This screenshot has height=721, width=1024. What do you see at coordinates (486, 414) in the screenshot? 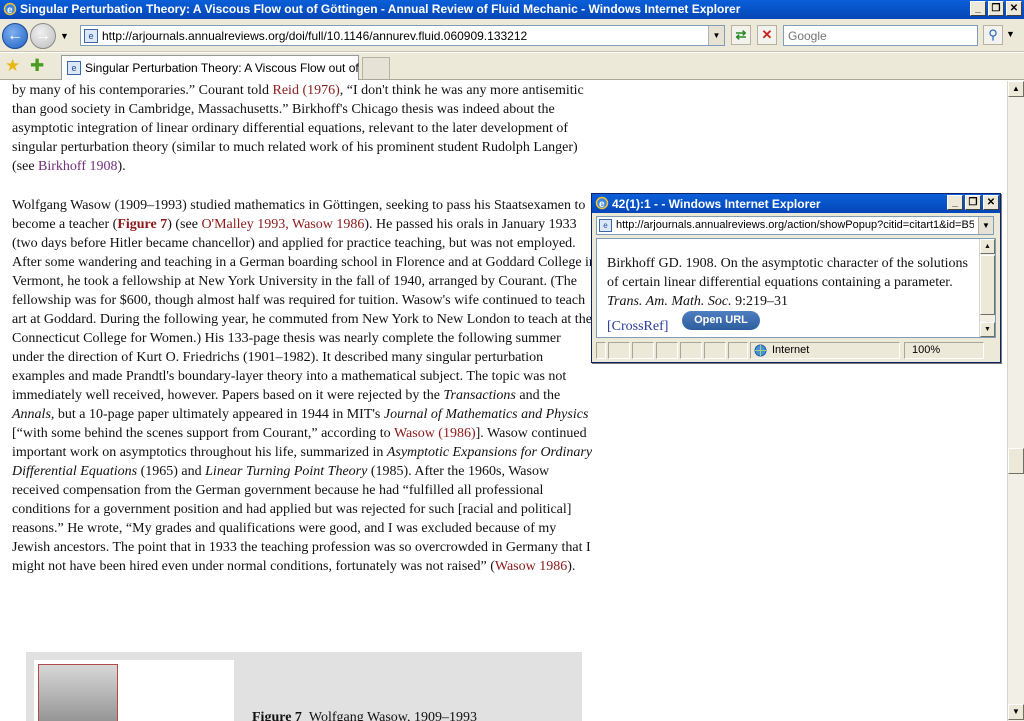
I see `journal-name: Journal of Mathematics and Physics` at bounding box center [486, 414].